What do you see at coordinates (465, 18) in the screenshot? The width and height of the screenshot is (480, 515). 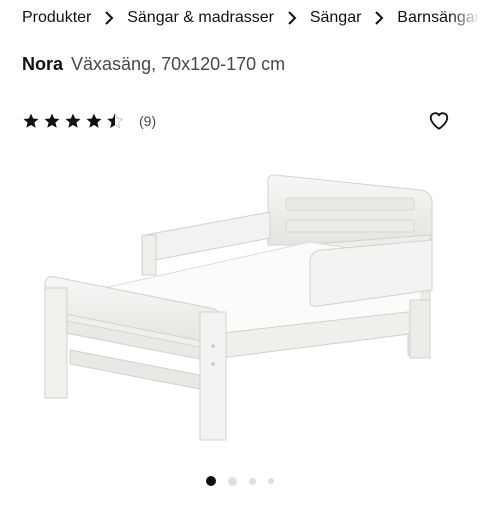 I see `breadcrumb-fade` at bounding box center [465, 18].